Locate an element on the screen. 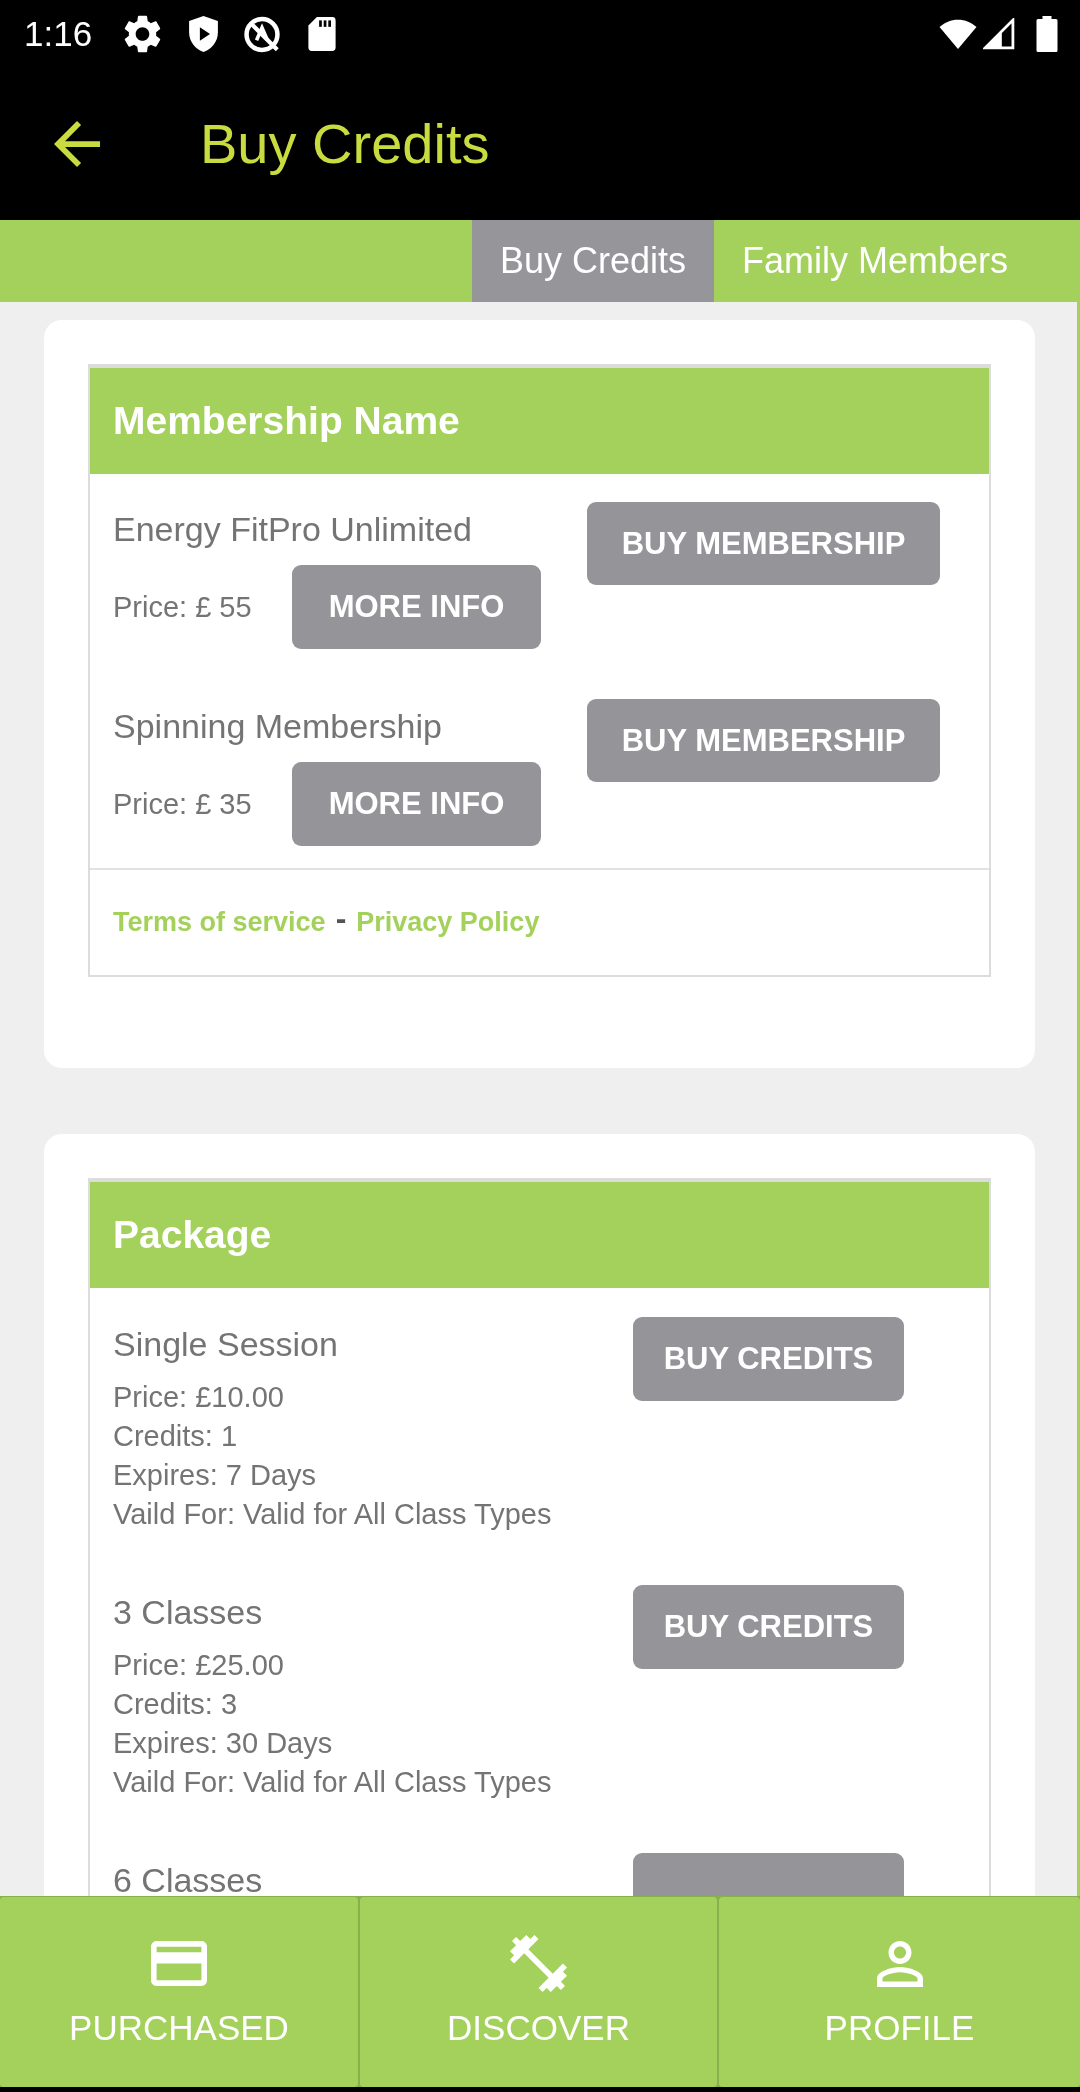 This screenshot has height=2092, width=1080. dumbbell-icon is located at coordinates (538, 1963).